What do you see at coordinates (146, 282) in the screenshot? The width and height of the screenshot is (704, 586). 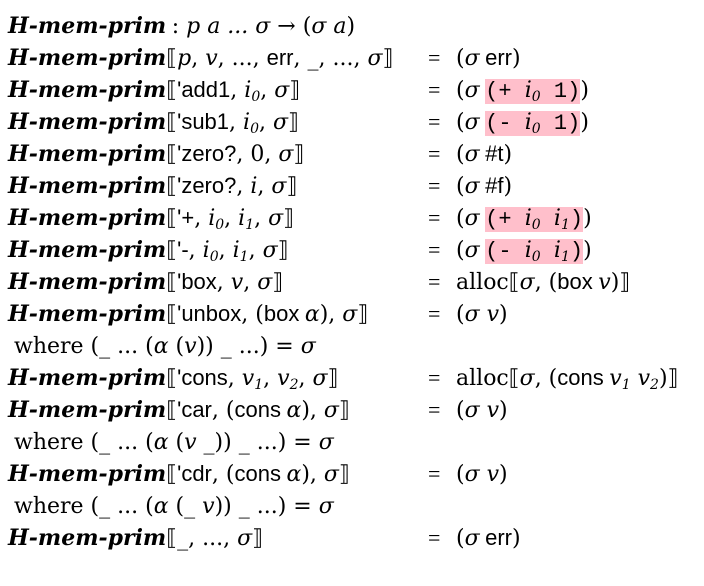 I see `rule-lhs: H-mem-prim⟦'box, v, σ⟧` at bounding box center [146, 282].